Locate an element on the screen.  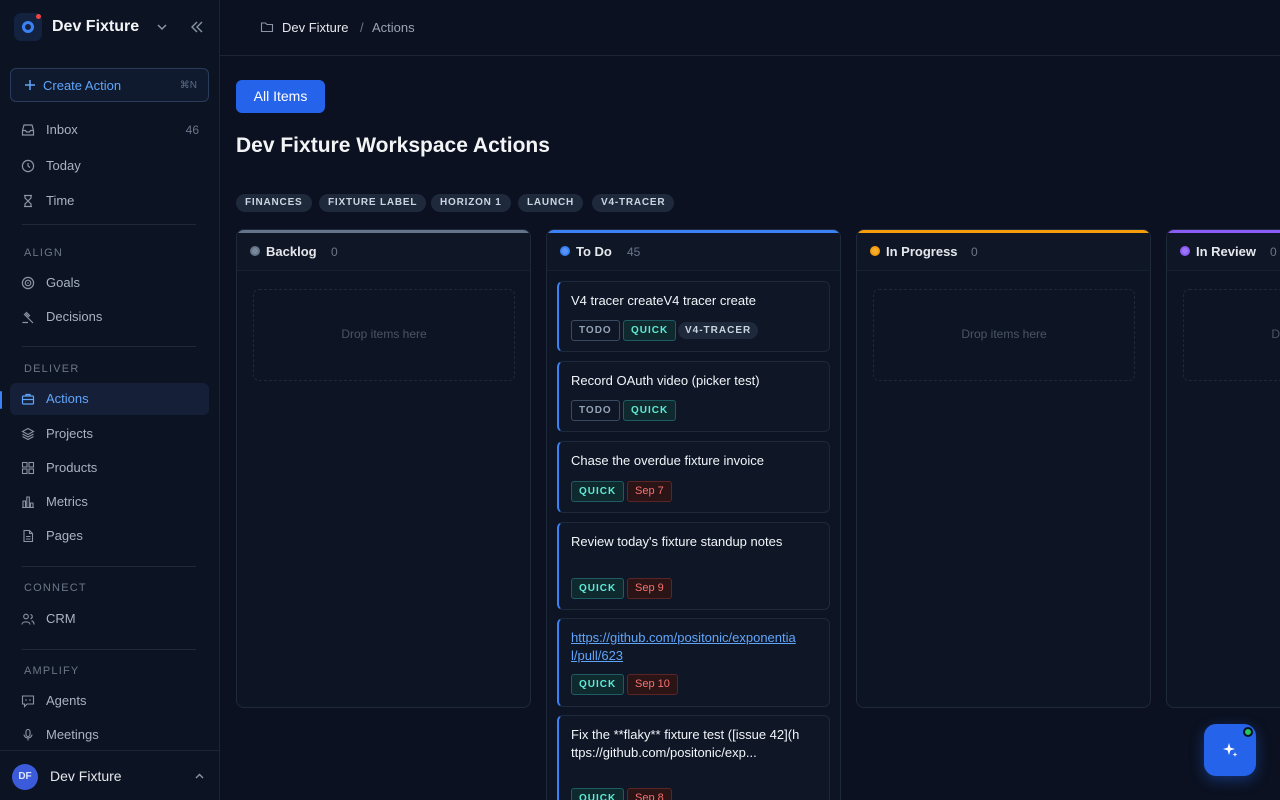
sidebar-item-agents: Agents is located at coordinates (109, 701).